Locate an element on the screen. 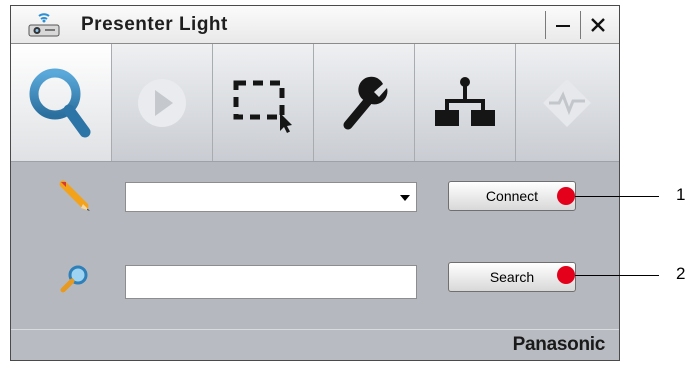 Image resolution: width=691 pixels, height=366 pixels. toolbar-signal-button is located at coordinates (566, 102).